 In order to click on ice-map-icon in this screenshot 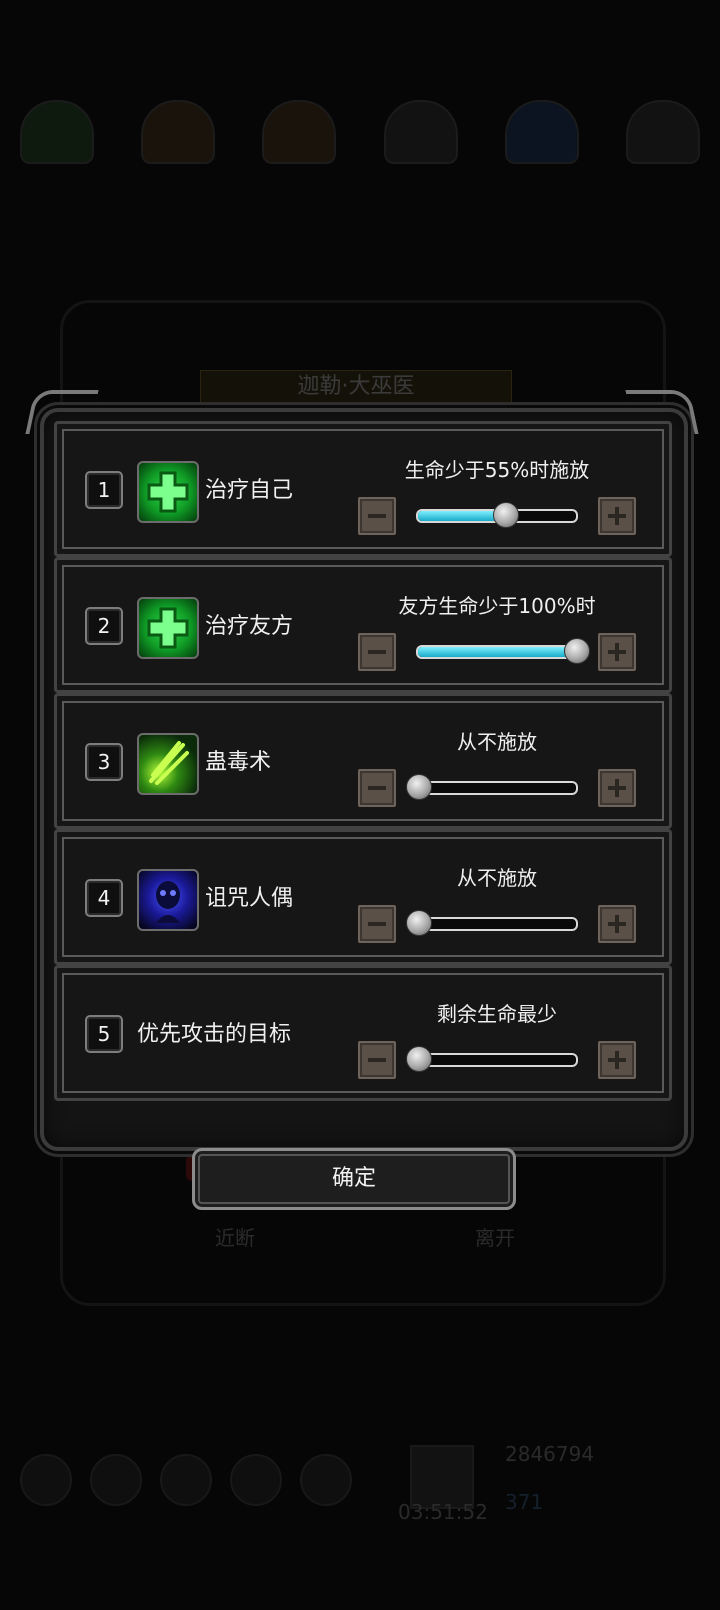, I will do `click(541, 132)`.